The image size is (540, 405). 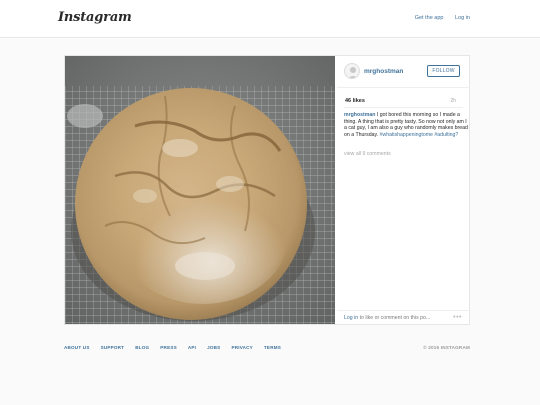 I want to click on more-options-icon: •••, so click(x=457, y=318).